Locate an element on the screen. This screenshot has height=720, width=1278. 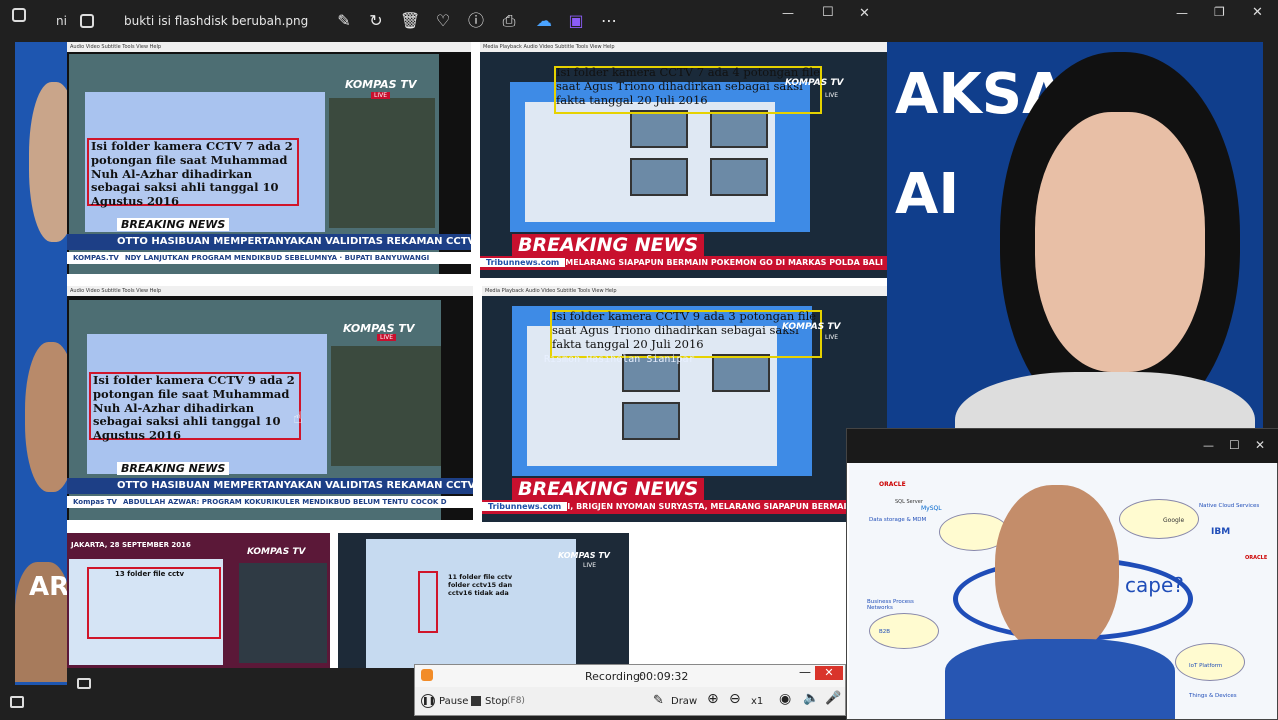
diagram-label: Google is located at coordinates (1174, 520).